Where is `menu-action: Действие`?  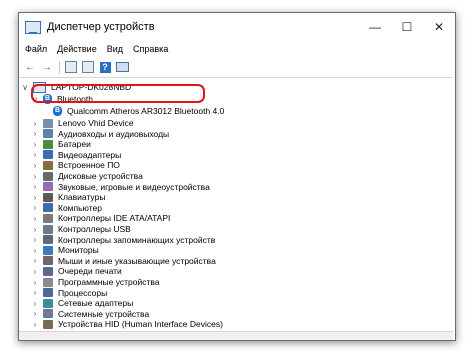 menu-action: Действие is located at coordinates (77, 49).